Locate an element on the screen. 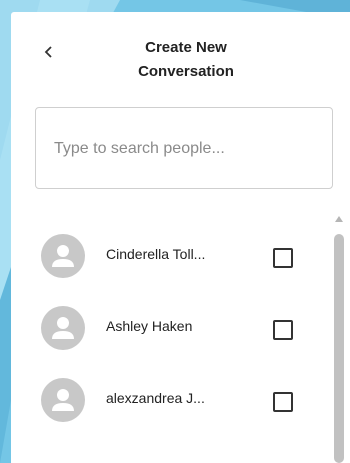 The image size is (350, 463). scroll-up-arrow-icon is located at coordinates (339, 219).